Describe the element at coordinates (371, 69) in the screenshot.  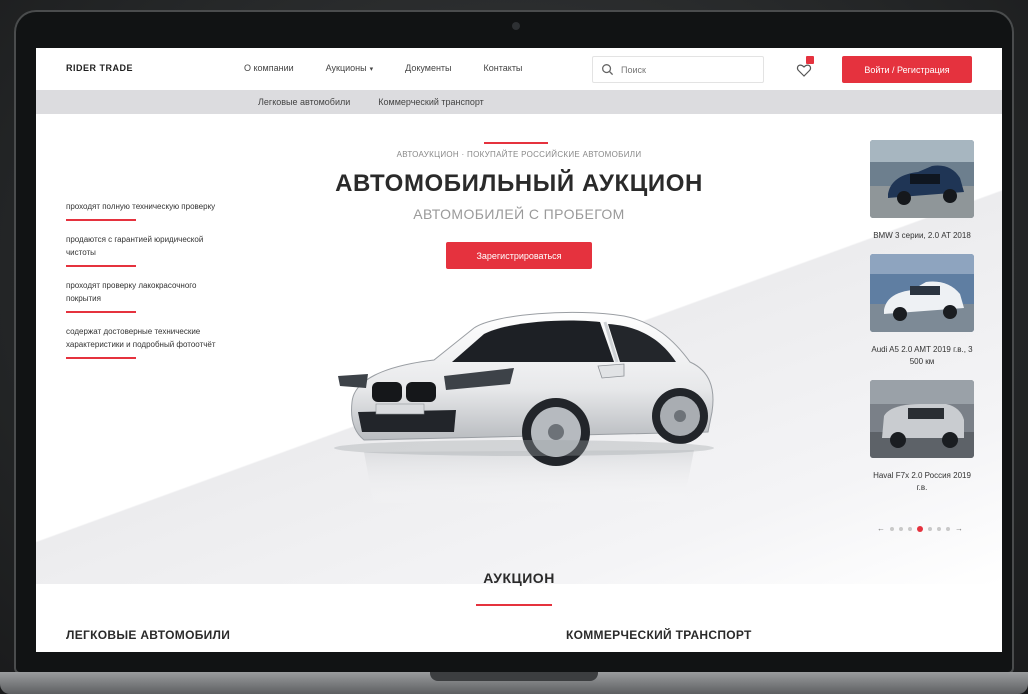
I see `chevron-down-icon: ▾` at that location.